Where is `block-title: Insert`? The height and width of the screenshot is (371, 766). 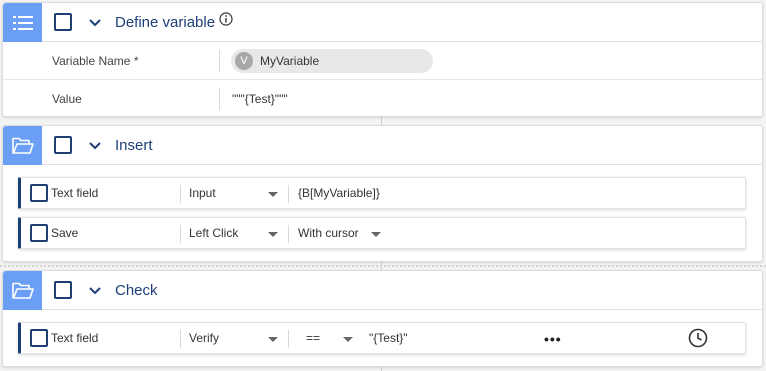 block-title: Insert is located at coordinates (134, 145).